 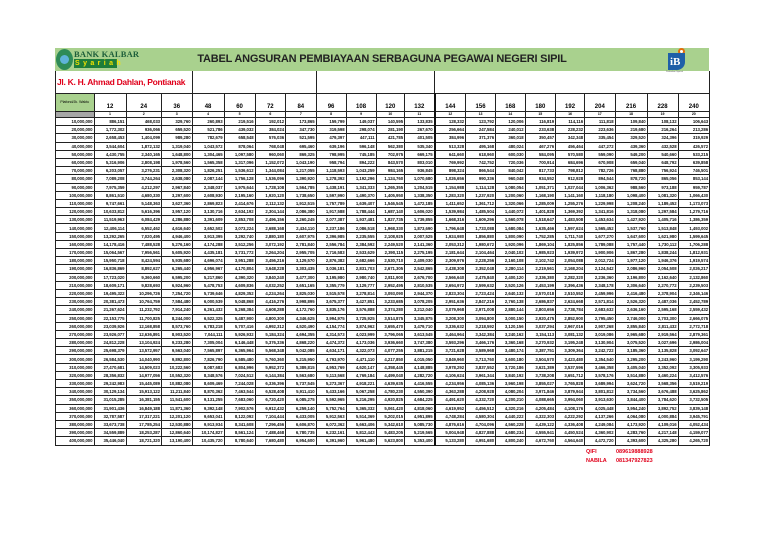 What do you see at coordinates (572, 82) in the screenshot?
I see `blank-cell` at bounding box center [572, 82].